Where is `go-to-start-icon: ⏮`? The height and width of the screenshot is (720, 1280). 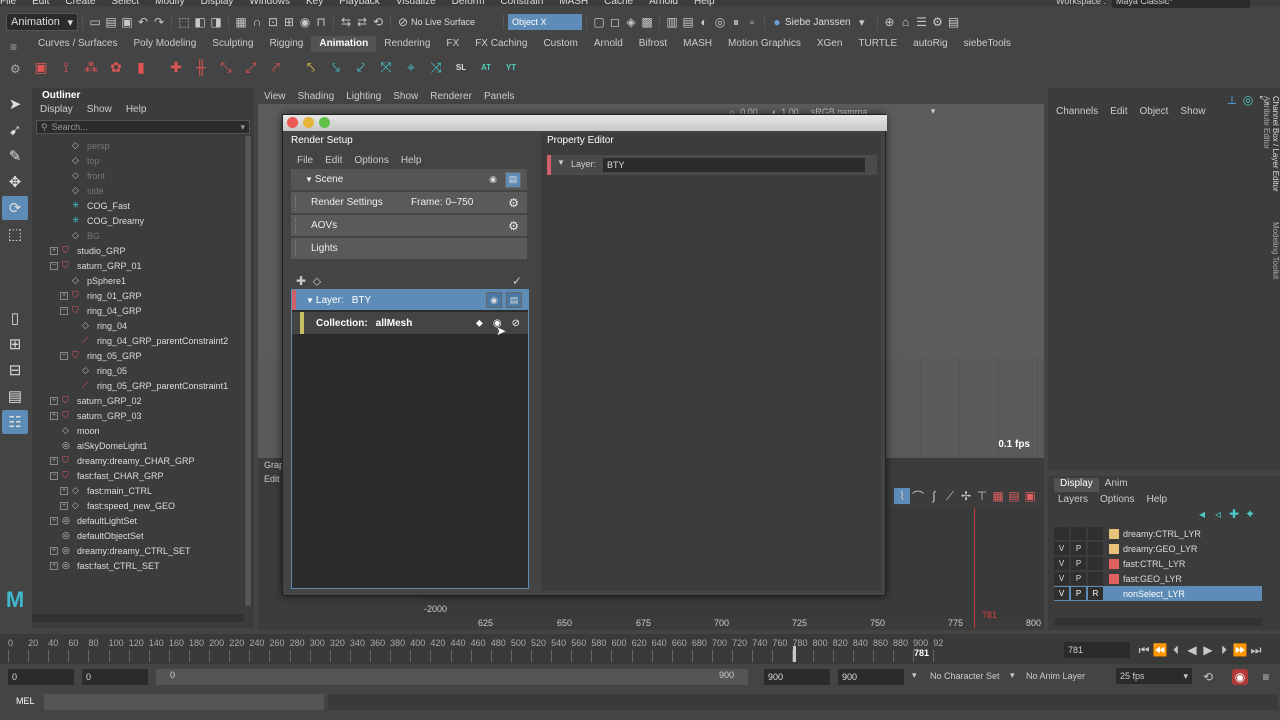 go-to-start-icon: ⏮ is located at coordinates (1144, 650).